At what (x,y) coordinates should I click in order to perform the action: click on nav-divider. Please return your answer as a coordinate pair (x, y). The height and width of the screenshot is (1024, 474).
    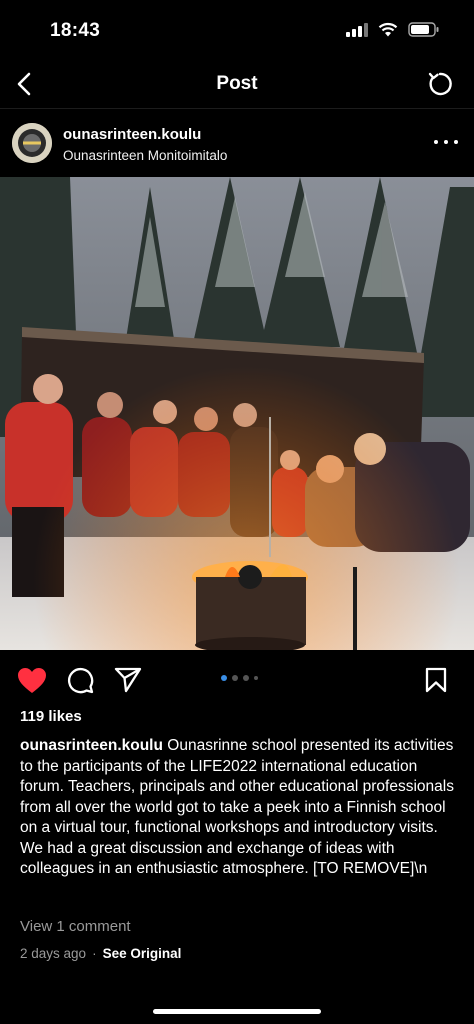
    Looking at the image, I should click on (237, 108).